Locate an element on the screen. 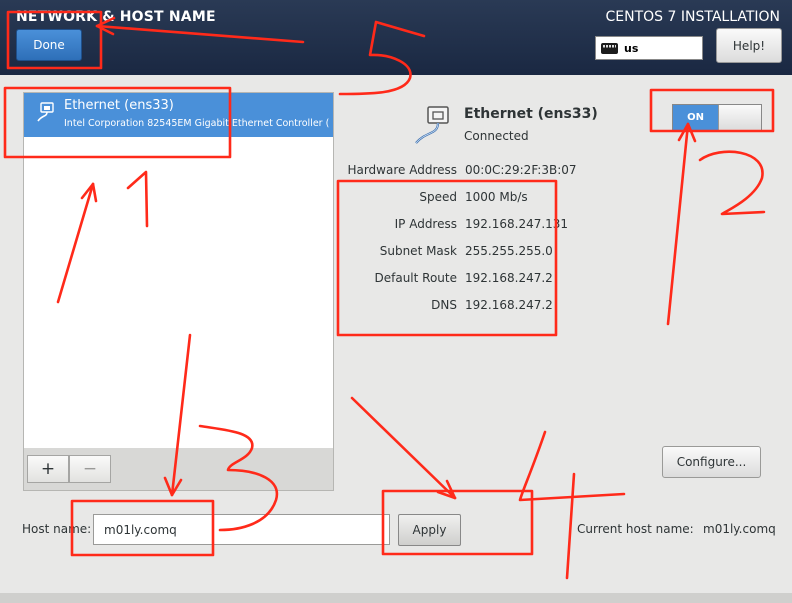  keyboard-layout-label: us is located at coordinates (631, 48).